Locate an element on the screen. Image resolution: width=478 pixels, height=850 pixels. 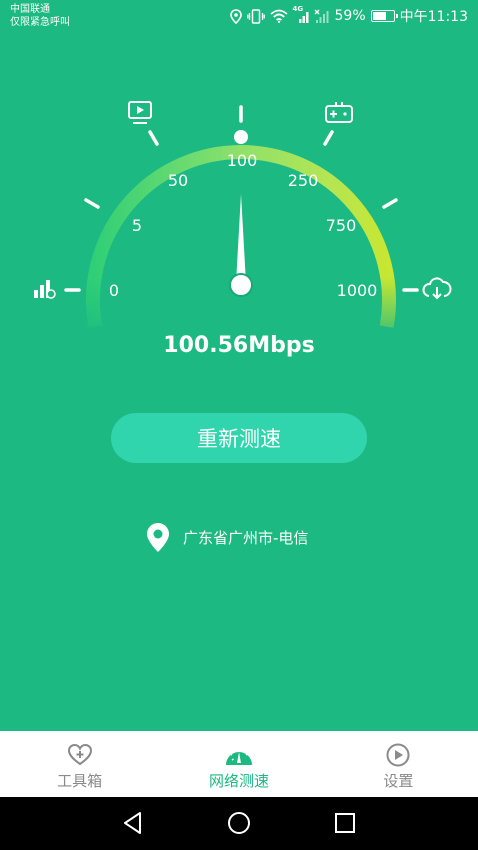
vibrate-icon is located at coordinates (255, 16).